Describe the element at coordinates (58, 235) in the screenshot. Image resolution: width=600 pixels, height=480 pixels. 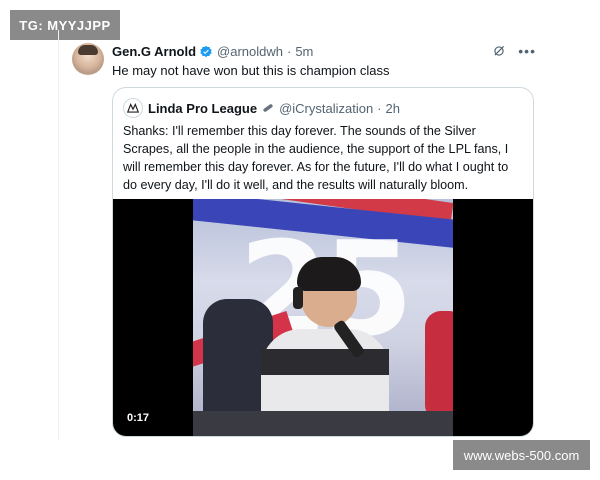
I see `thread-divider` at that location.